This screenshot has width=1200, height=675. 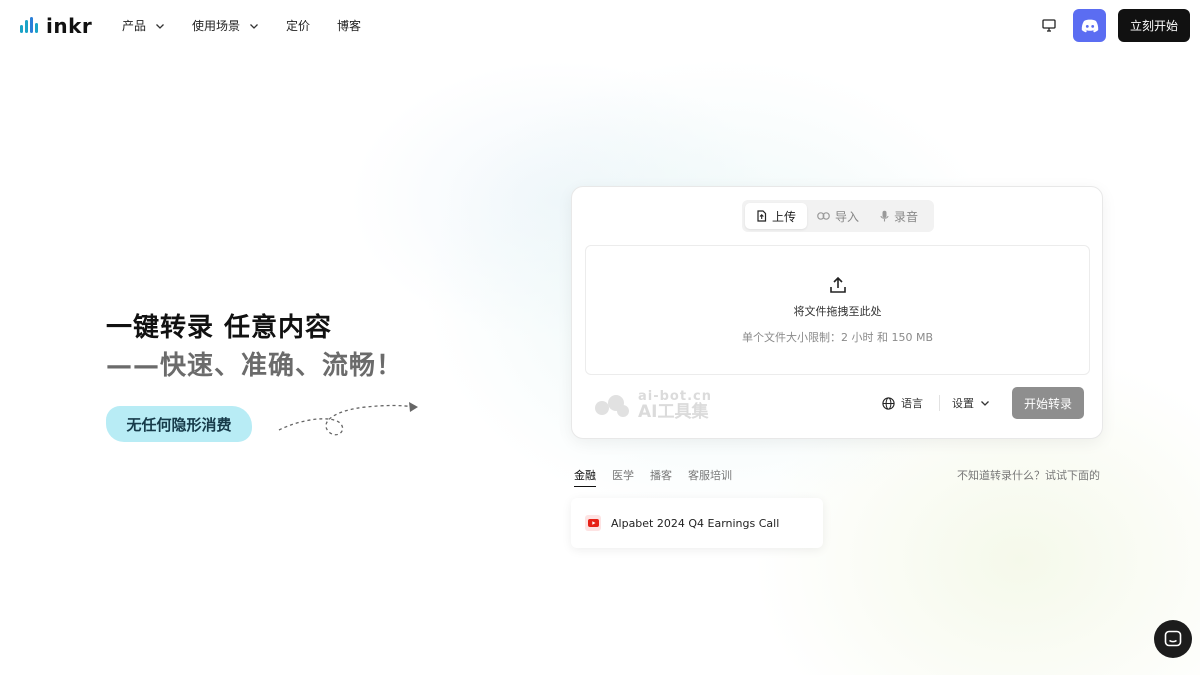 I want to click on main-nav: 产品 使用场景 定价 博客, so click(x=255, y=25).